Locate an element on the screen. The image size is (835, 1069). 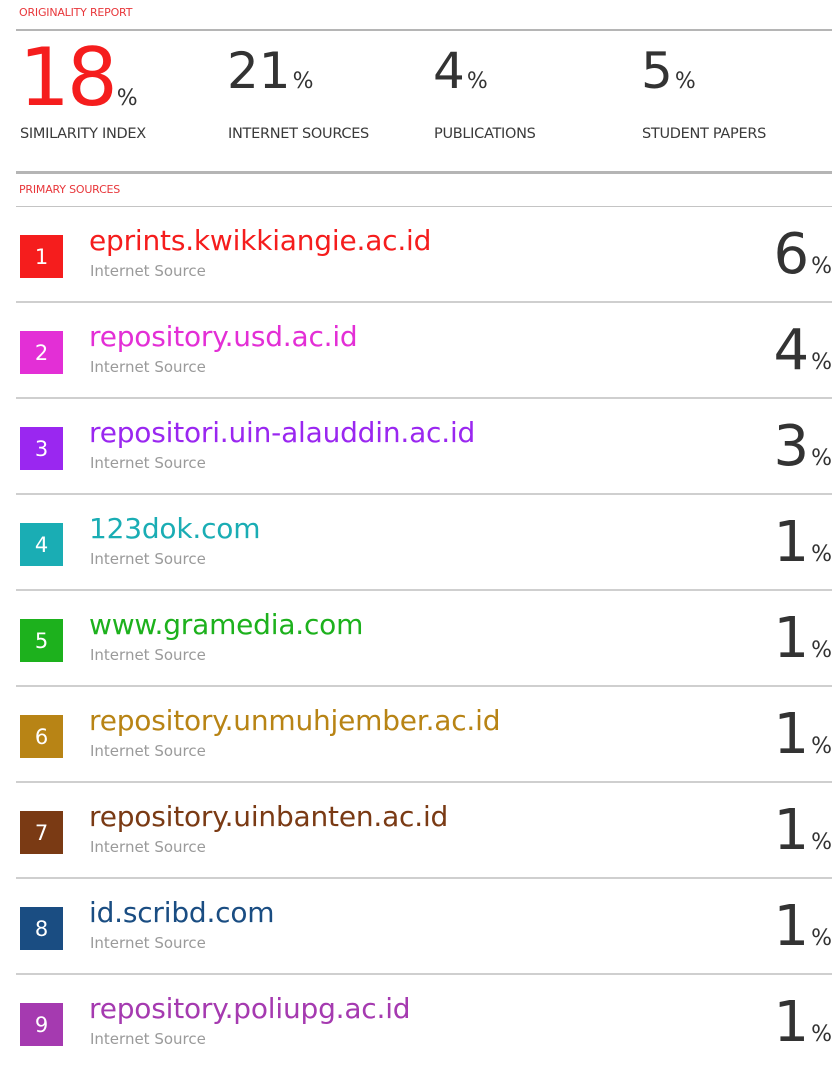
source-percentage: 3% is located at coordinates (802, 446).